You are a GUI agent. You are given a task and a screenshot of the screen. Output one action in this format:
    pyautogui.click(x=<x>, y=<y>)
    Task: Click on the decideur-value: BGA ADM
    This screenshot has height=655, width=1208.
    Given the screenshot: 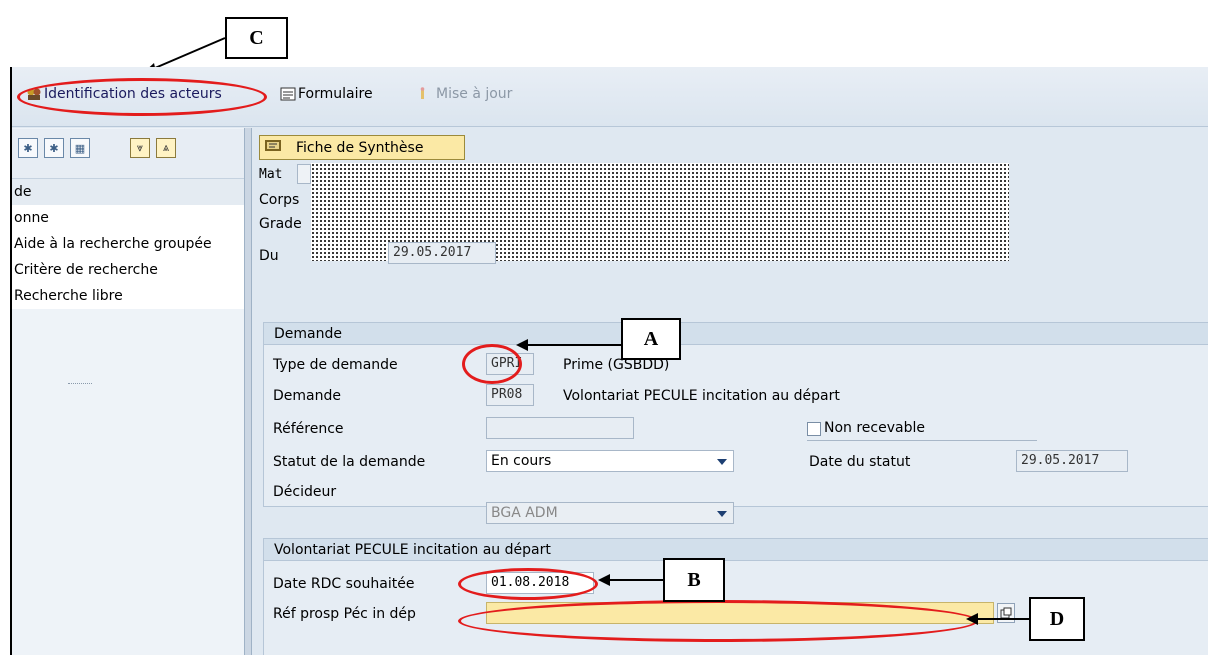 What is the action you would take?
    pyautogui.click(x=524, y=513)
    